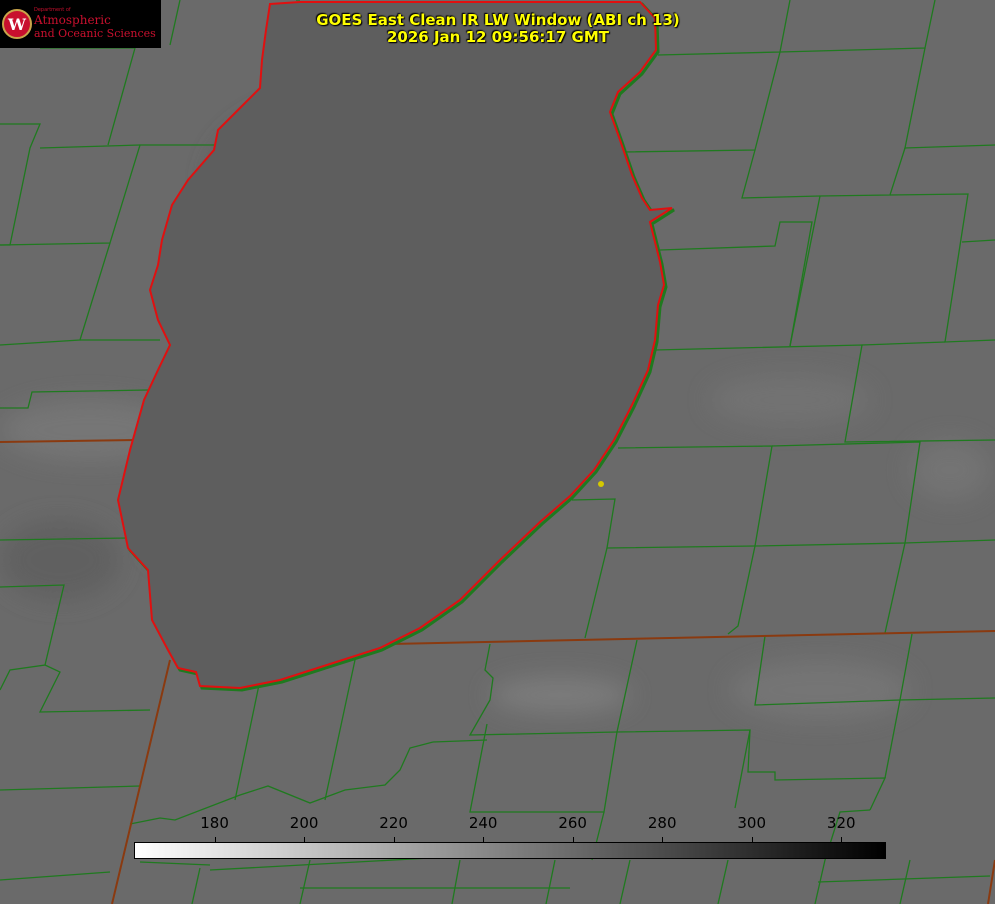 Image resolution: width=995 pixels, height=904 pixels. I want to click on temperature-colorbar, so click(510, 850).